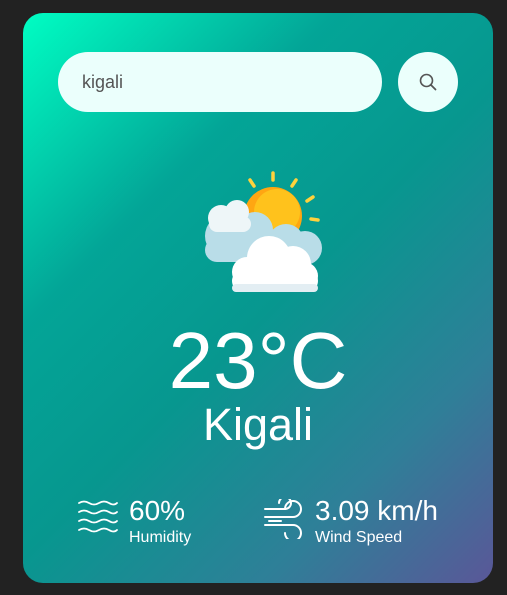 The width and height of the screenshot is (507, 595). I want to click on humidity-label: Humidity, so click(160, 537).